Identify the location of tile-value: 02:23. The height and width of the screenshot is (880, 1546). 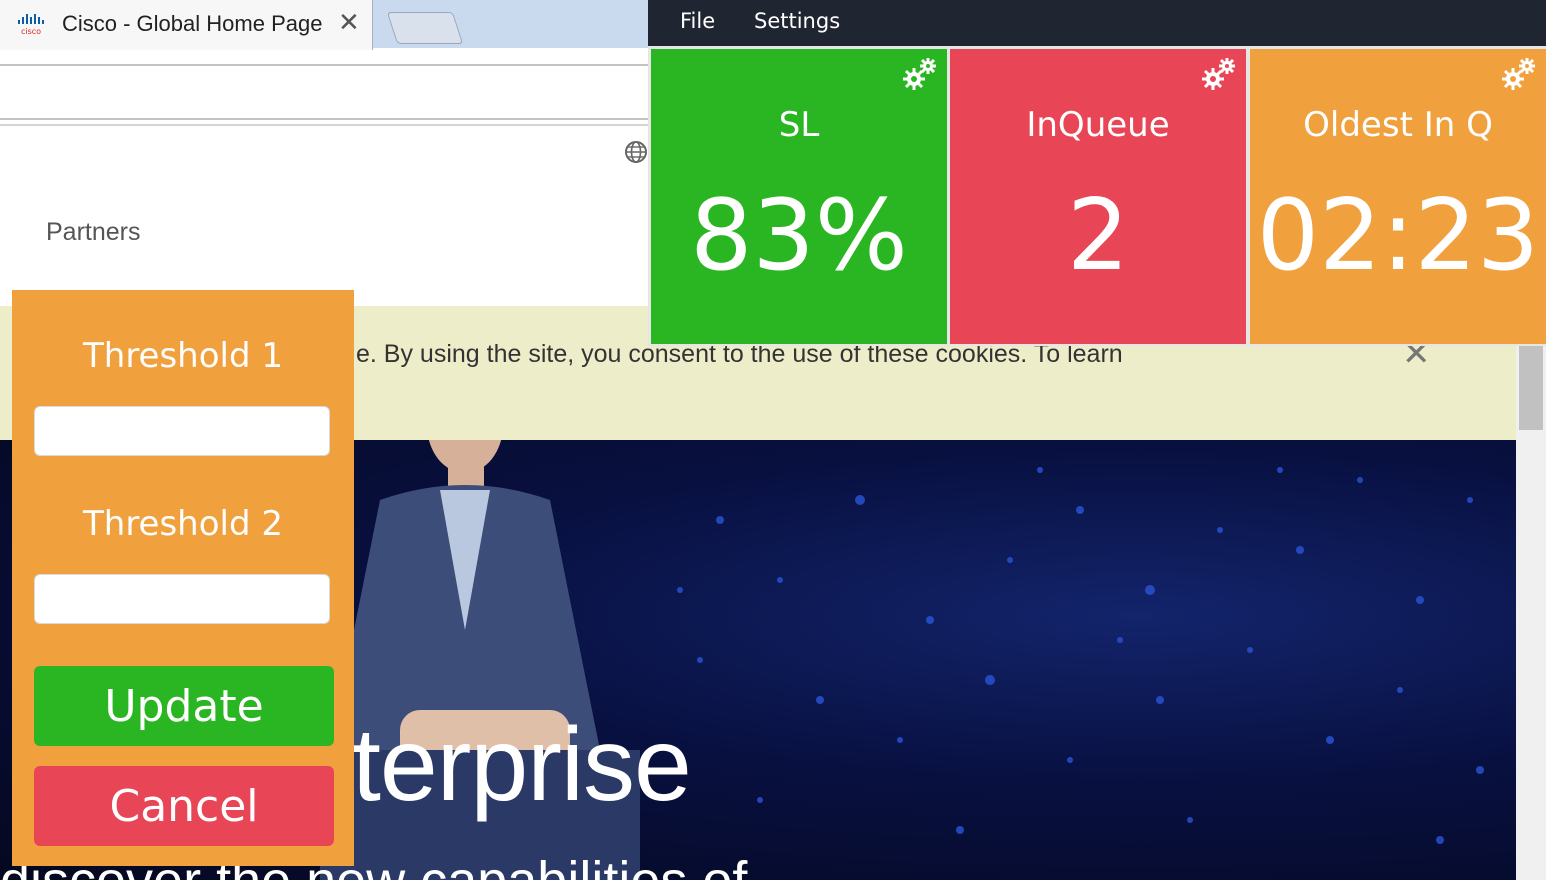
(1398, 236).